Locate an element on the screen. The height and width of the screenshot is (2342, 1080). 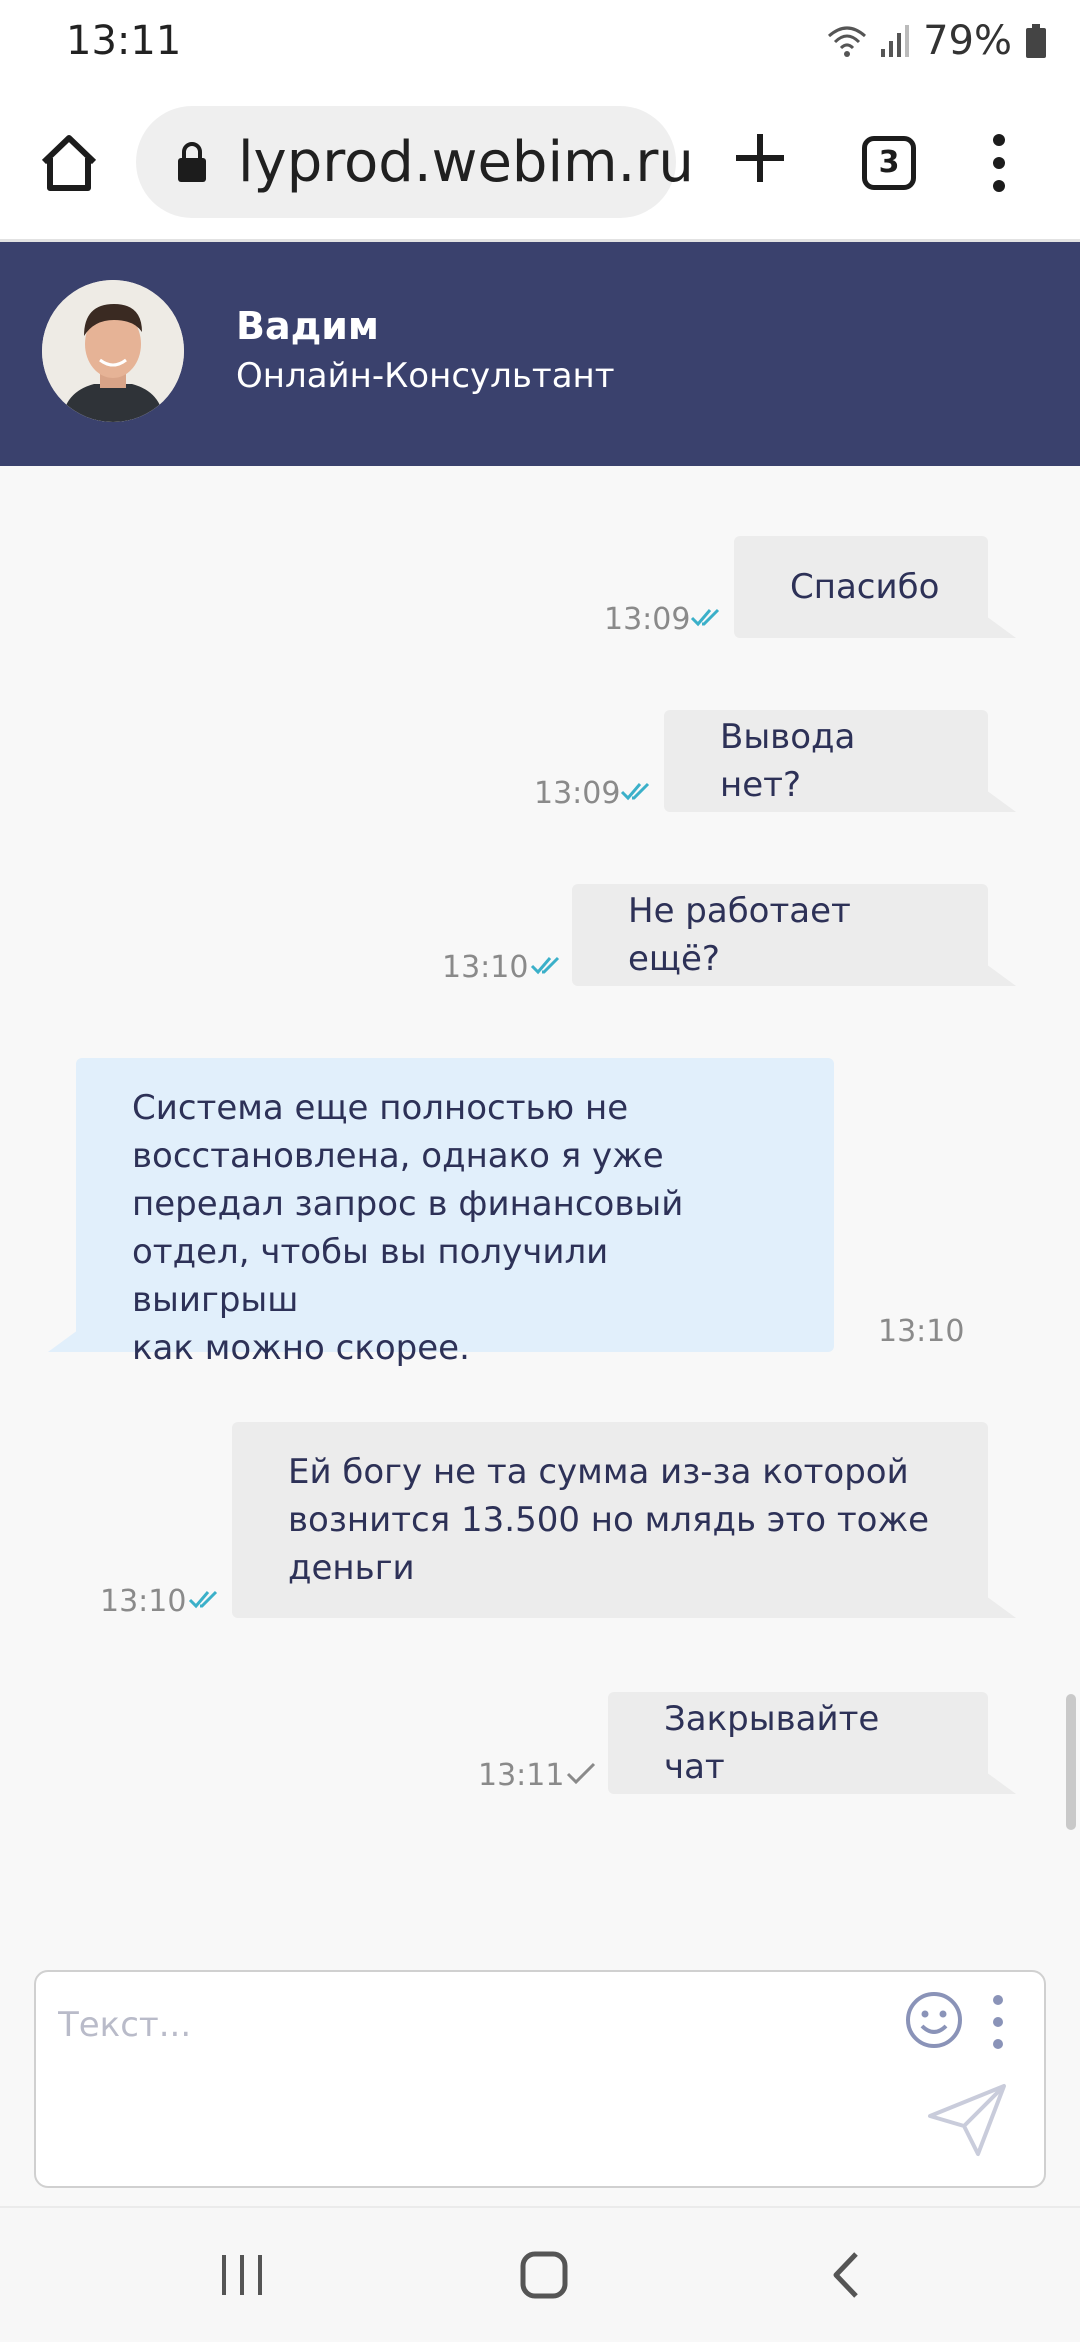
message-text: Система еще полностью не is located at coordinates (380, 1108).